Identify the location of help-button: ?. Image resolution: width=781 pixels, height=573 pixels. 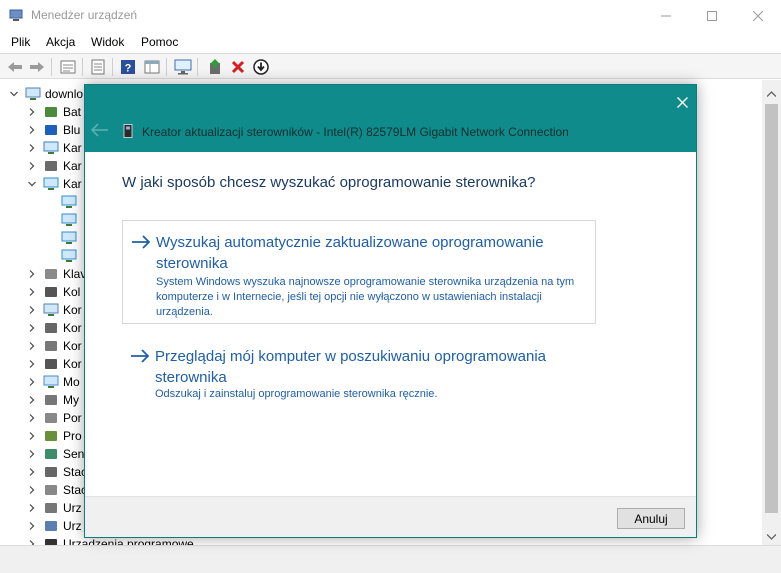
(128, 67).